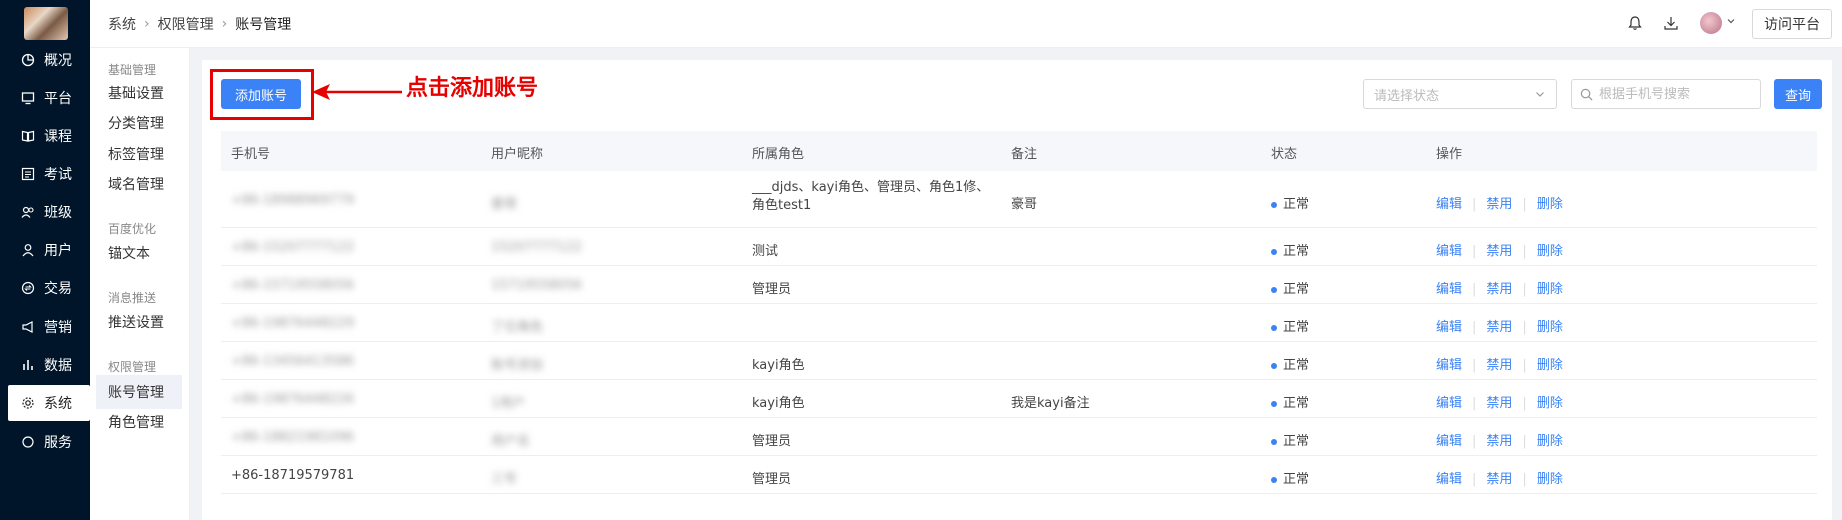 Image resolution: width=1842 pixels, height=520 pixels. I want to click on remark-cell: 我是kayi备注, so click(1050, 403).